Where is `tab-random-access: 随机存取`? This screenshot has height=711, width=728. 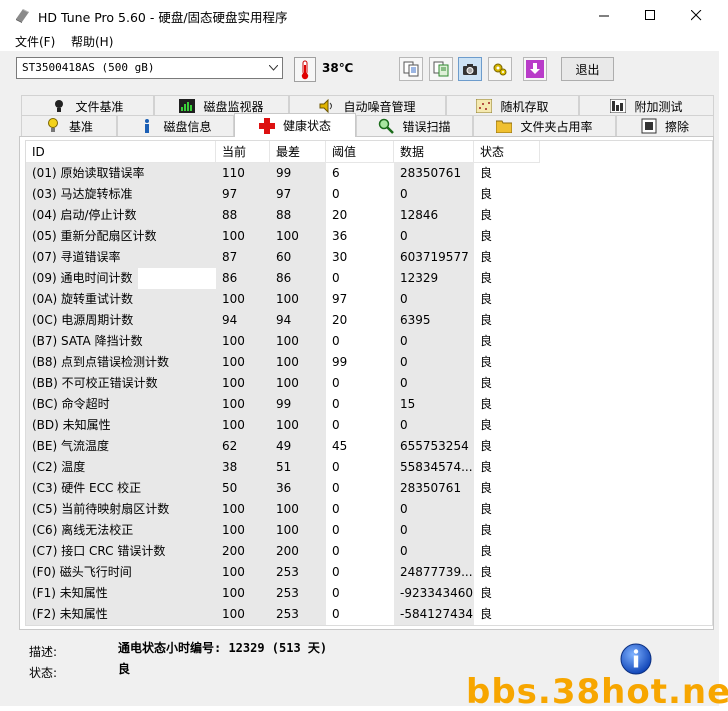
tab-random-access: 随机存取 is located at coordinates (512, 105).